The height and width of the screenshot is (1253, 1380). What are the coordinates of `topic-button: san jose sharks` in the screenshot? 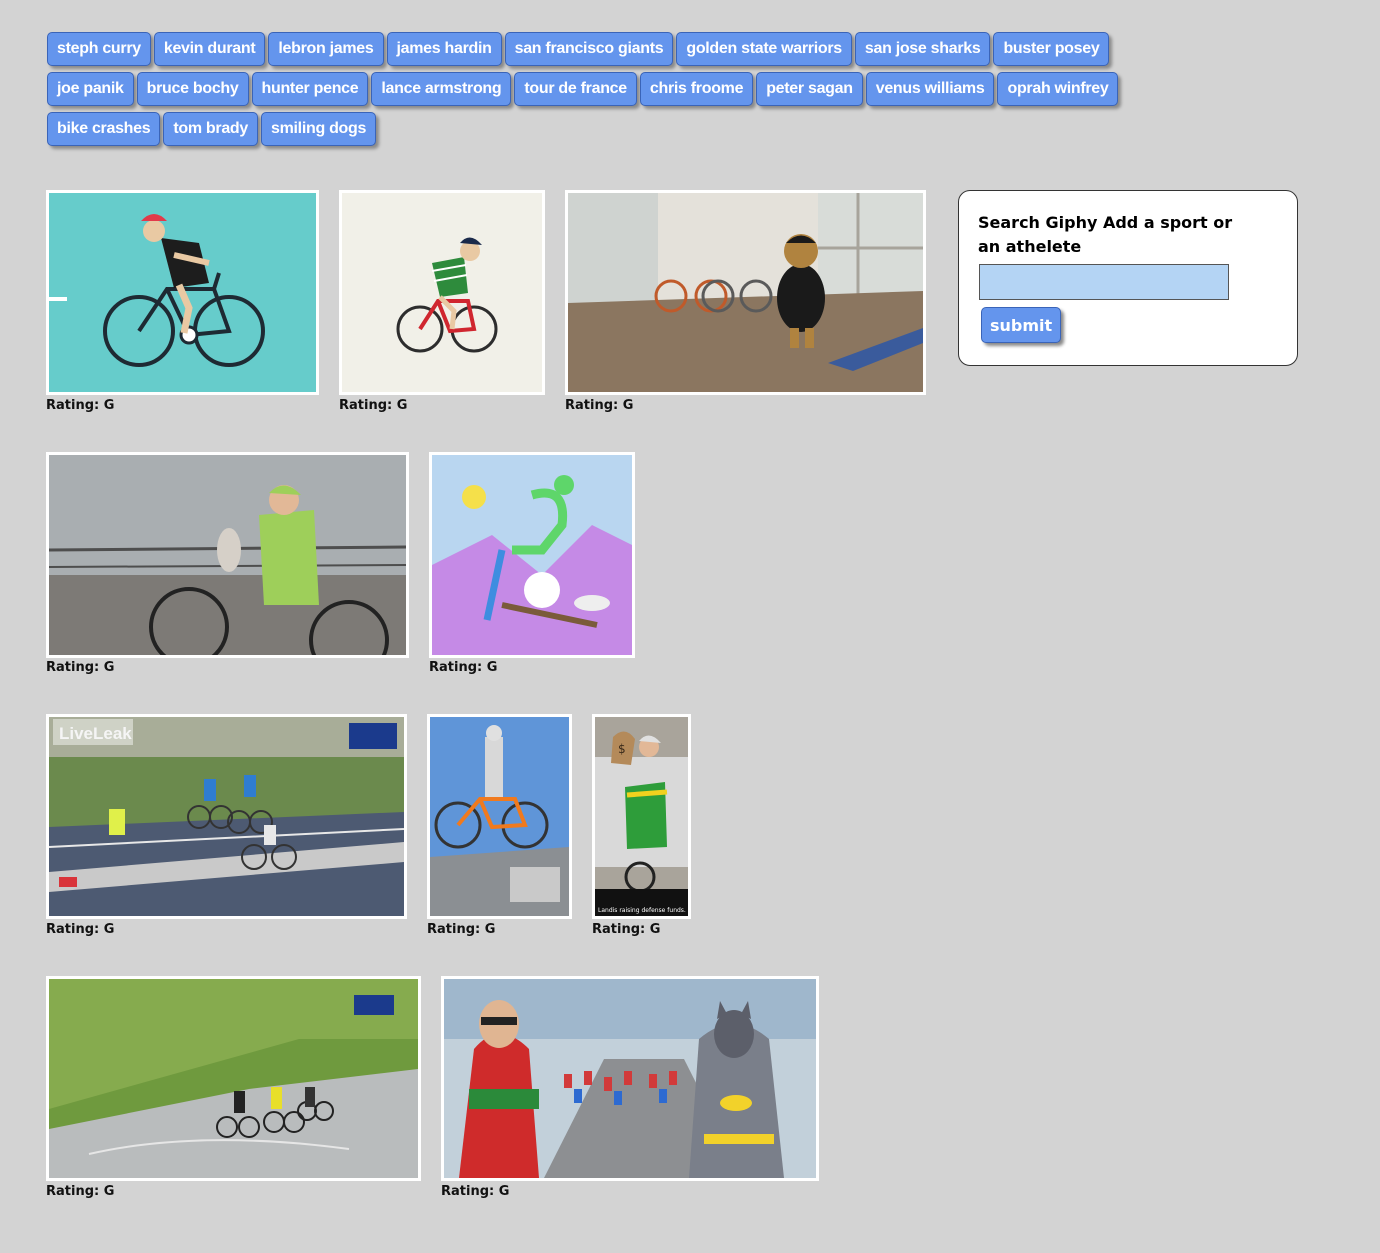 It's located at (922, 49).